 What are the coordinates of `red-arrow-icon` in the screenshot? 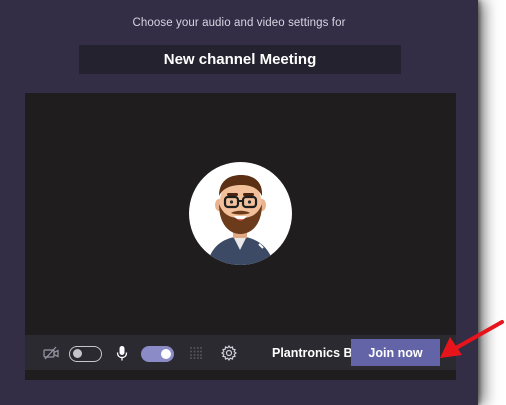 It's located at (471, 344).